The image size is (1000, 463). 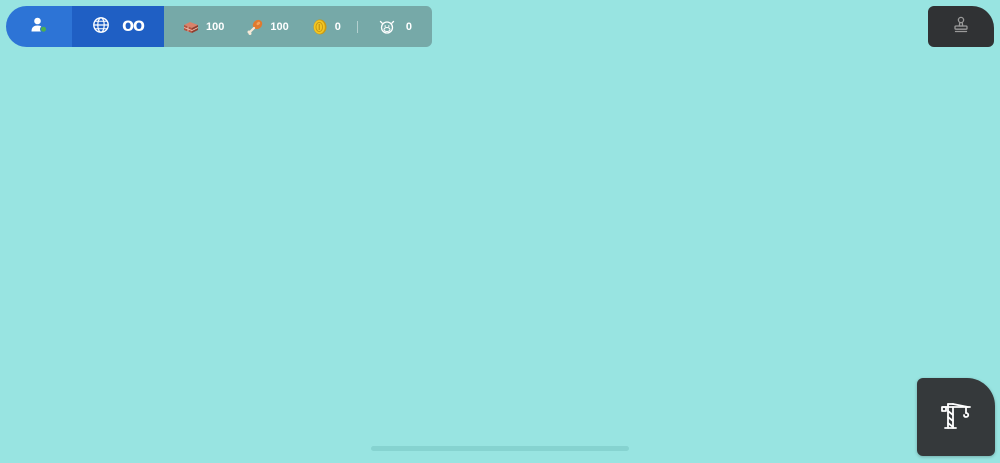 What do you see at coordinates (255, 27) in the screenshot?
I see `drumstick-icon` at bounding box center [255, 27].